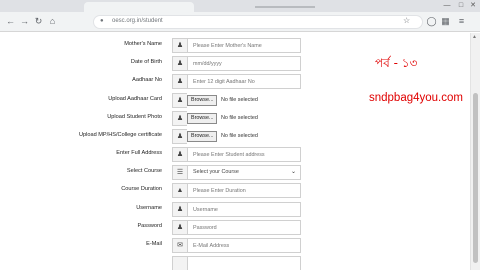 Image resolution: width=480 pixels, height=270 pixels. What do you see at coordinates (244, 227) in the screenshot?
I see `password-input` at bounding box center [244, 227].